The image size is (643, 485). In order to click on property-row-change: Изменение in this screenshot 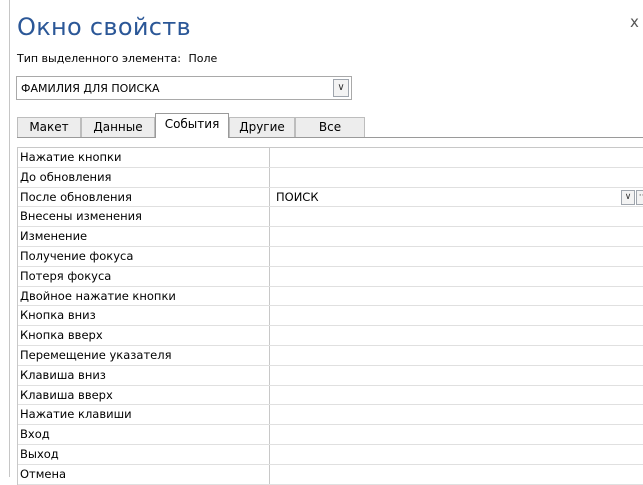, I will do `click(330, 237)`.